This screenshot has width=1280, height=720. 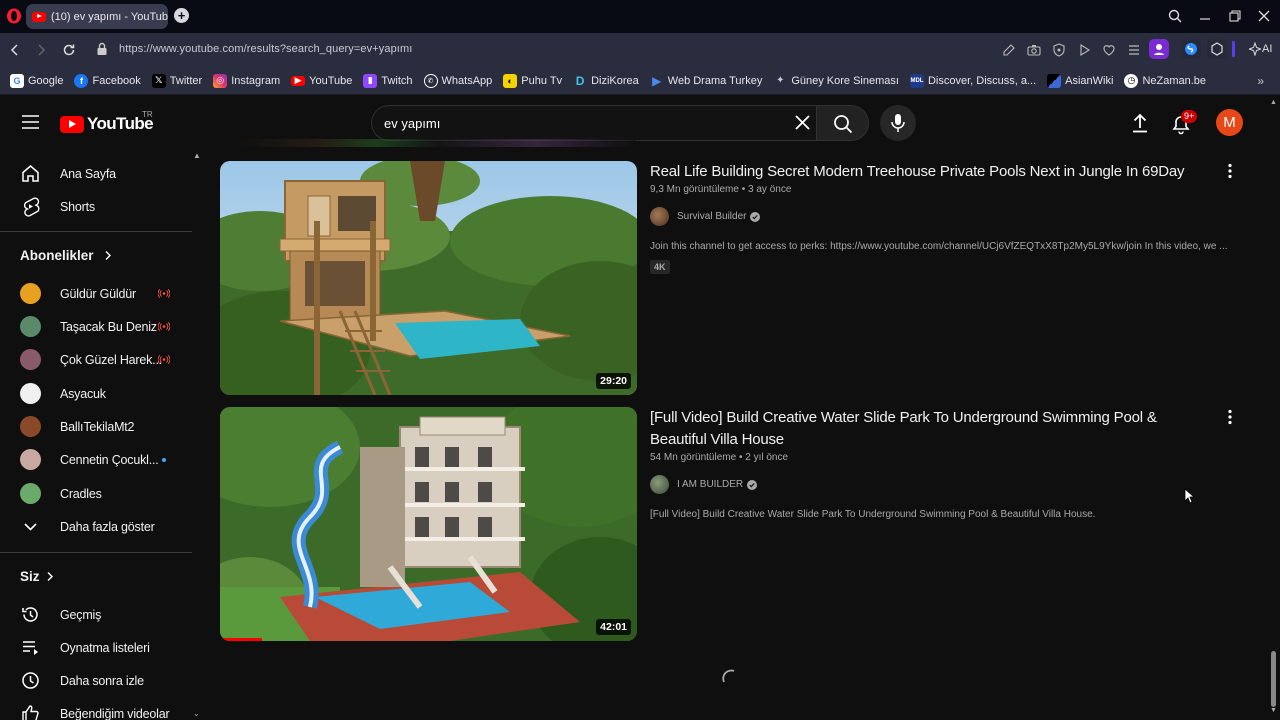 What do you see at coordinates (96, 552) in the screenshot?
I see `sidebar-divider` at bounding box center [96, 552].